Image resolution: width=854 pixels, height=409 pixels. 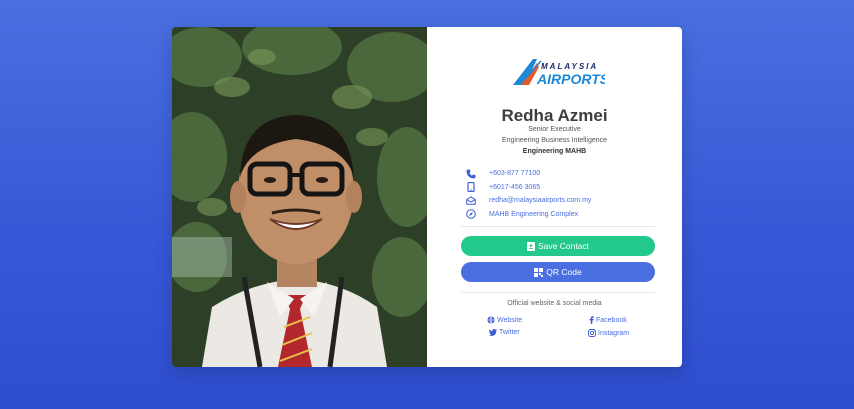 I want to click on contact-mobile: +6017-456 3065, so click(x=565, y=187).